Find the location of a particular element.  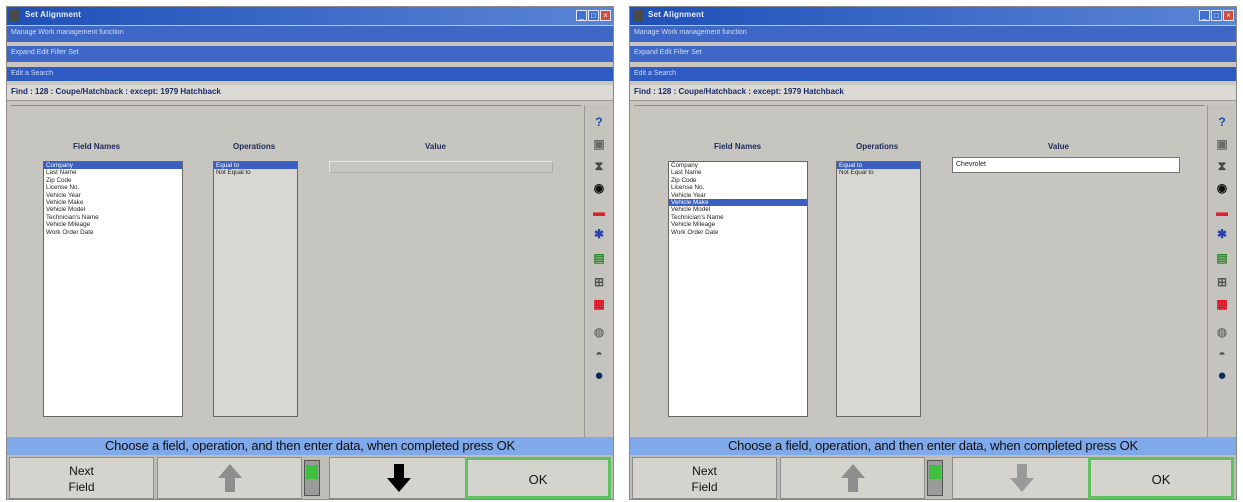

value-field is located at coordinates (441, 167).